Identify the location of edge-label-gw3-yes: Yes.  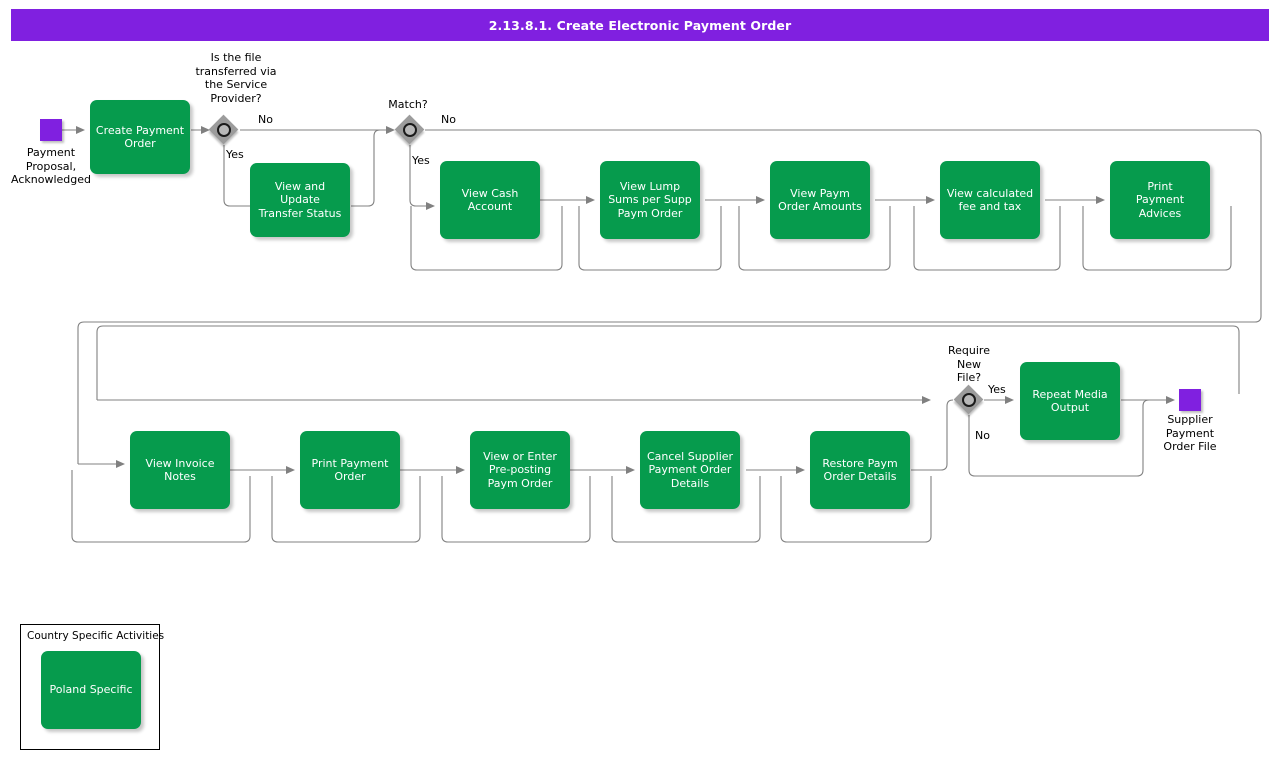
(997, 389).